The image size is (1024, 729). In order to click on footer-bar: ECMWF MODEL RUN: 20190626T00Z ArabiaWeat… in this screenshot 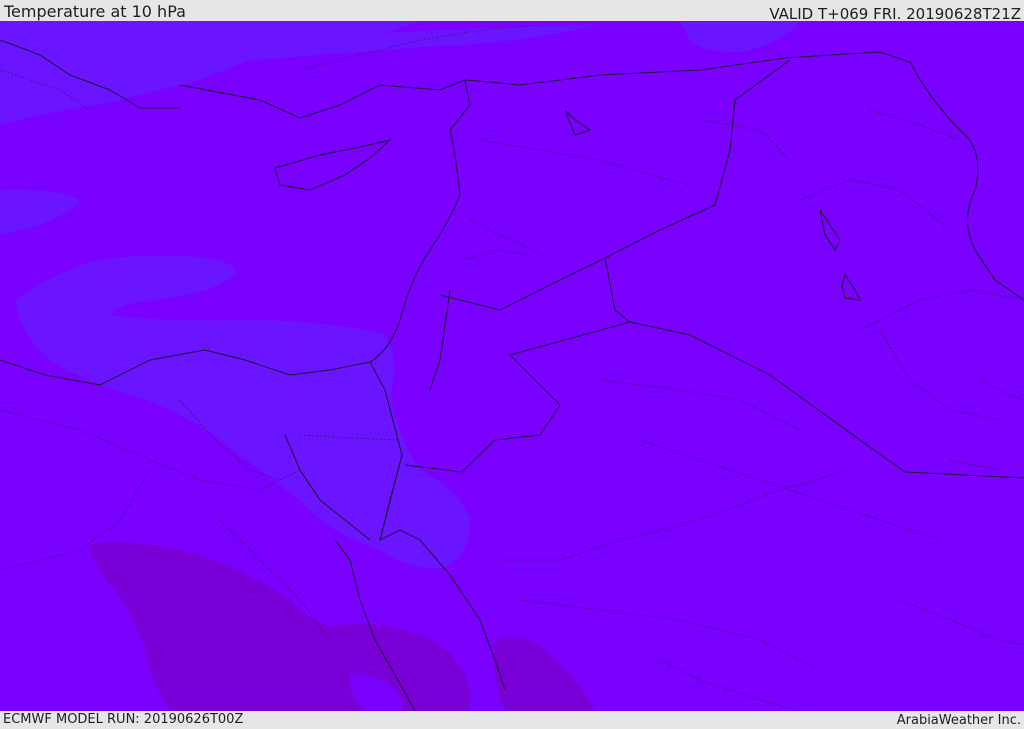, I will do `click(512, 720)`.